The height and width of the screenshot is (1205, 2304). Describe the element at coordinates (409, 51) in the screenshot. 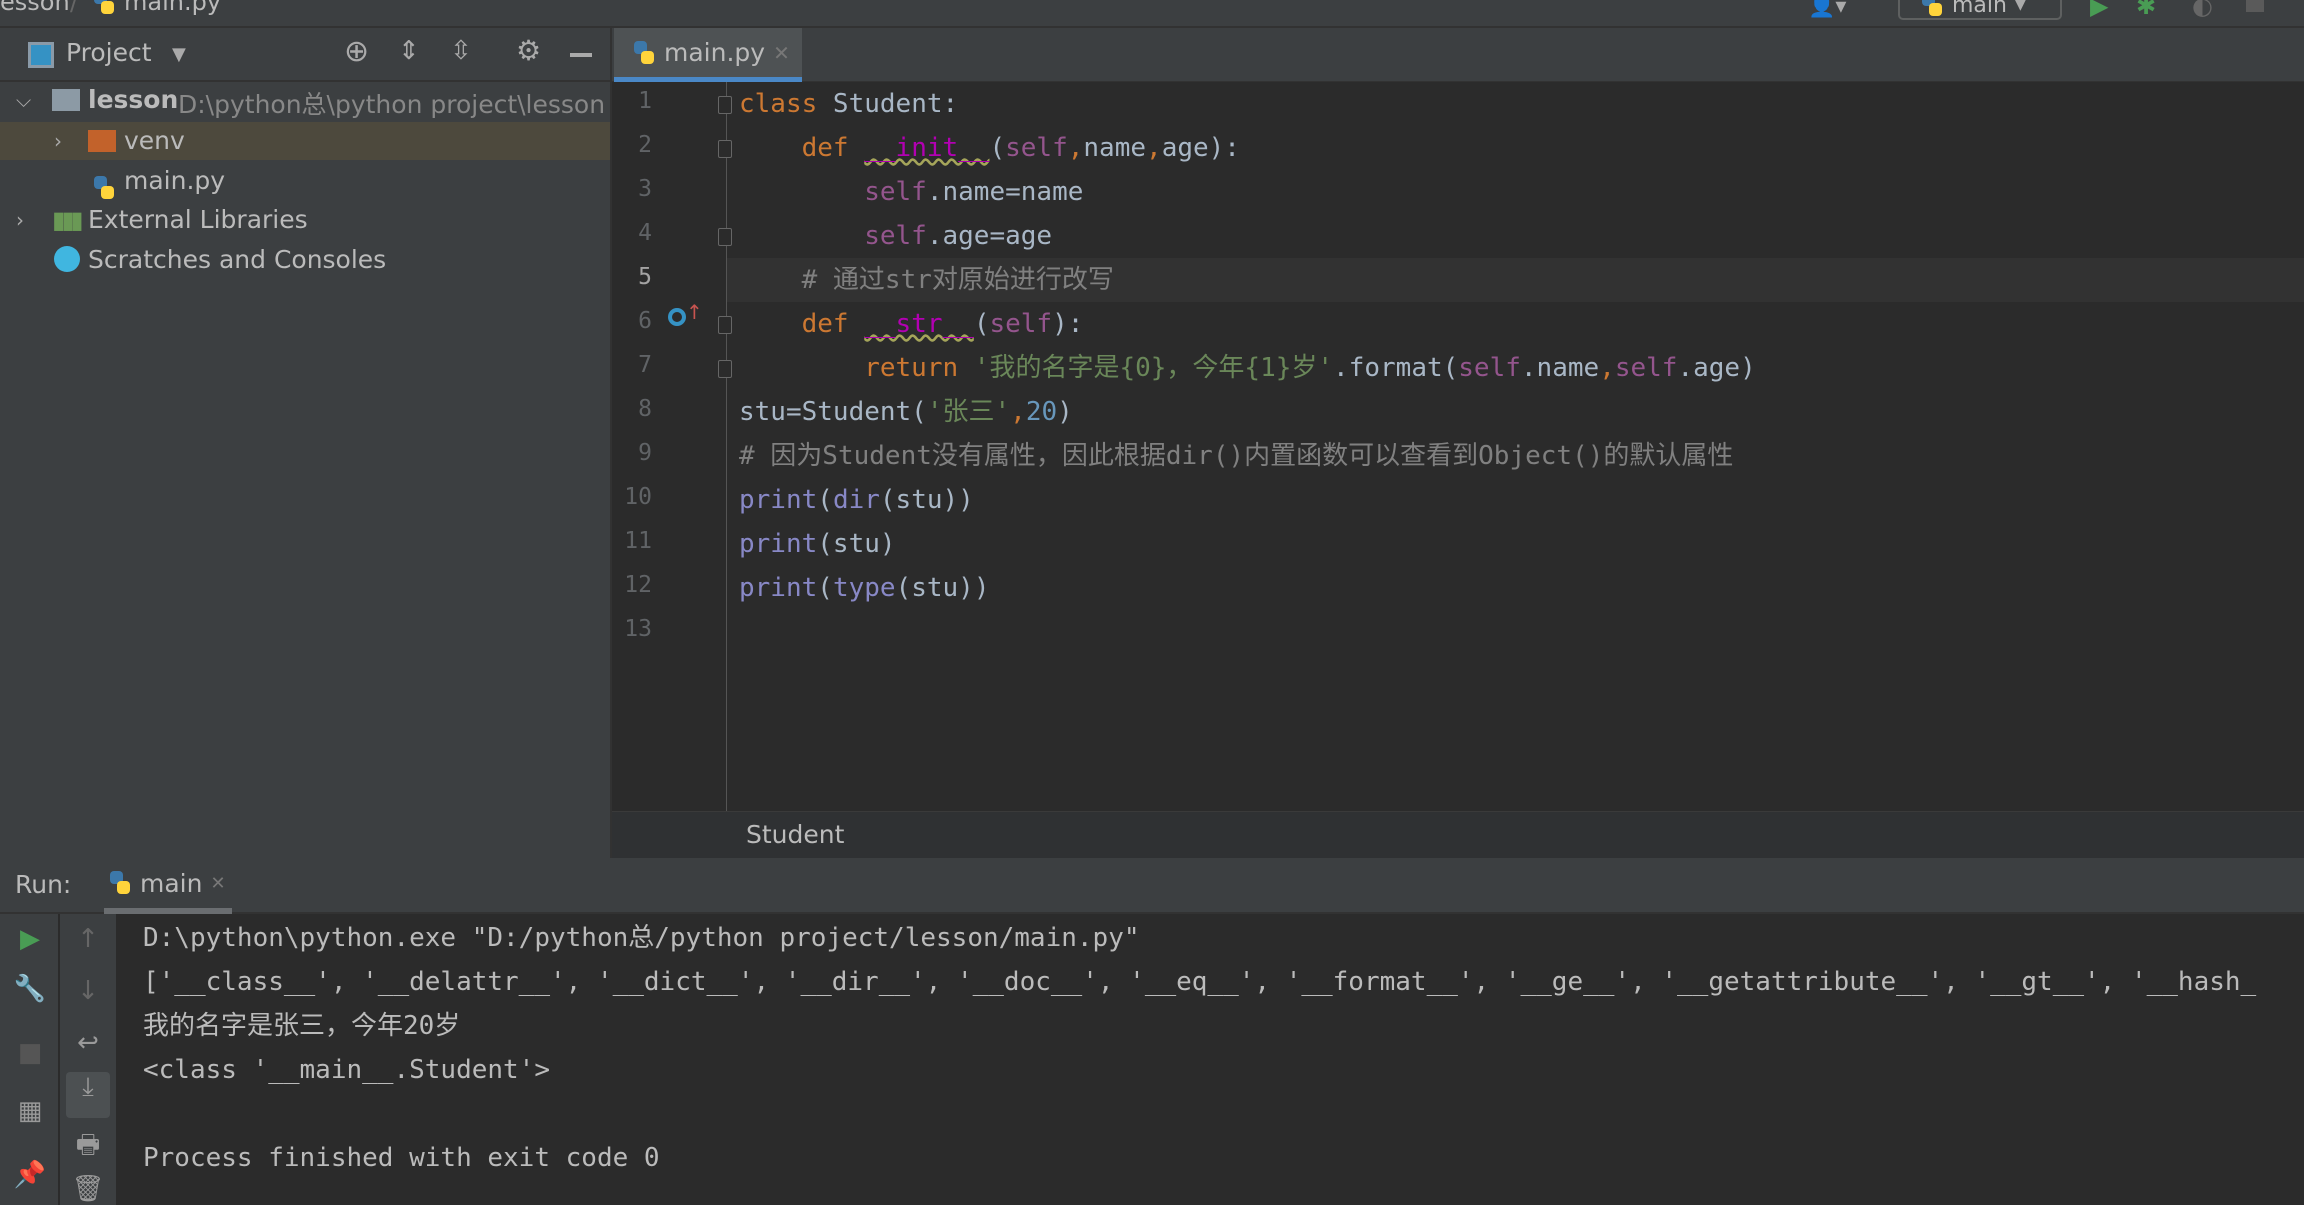

I see `expand-all-icon: ⇕` at that location.